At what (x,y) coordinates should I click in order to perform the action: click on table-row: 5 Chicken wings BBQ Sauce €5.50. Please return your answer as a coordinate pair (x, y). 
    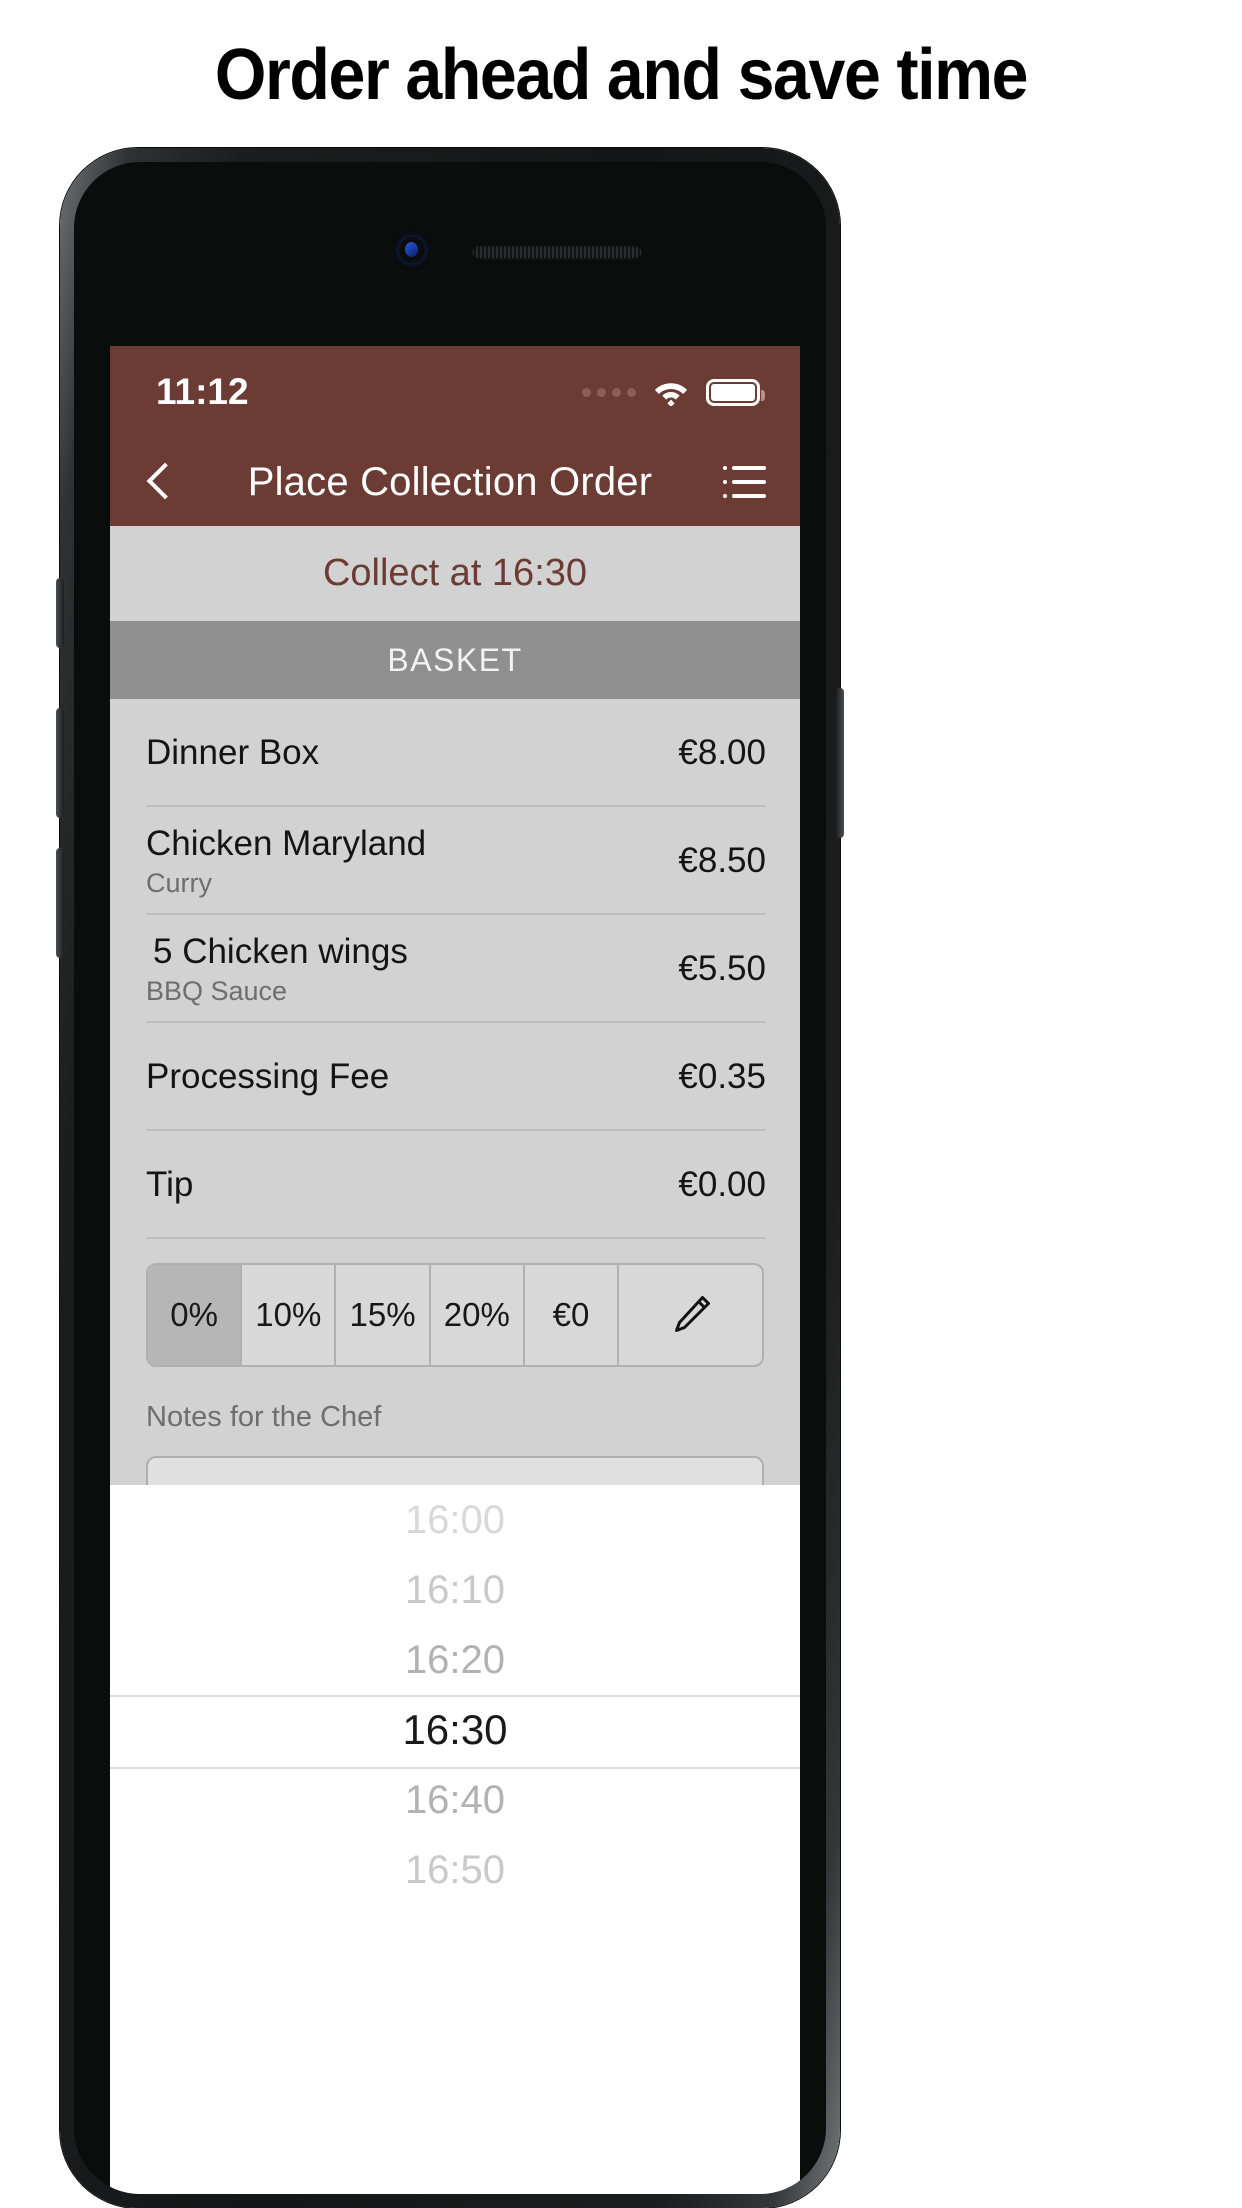
    Looking at the image, I should click on (455, 969).